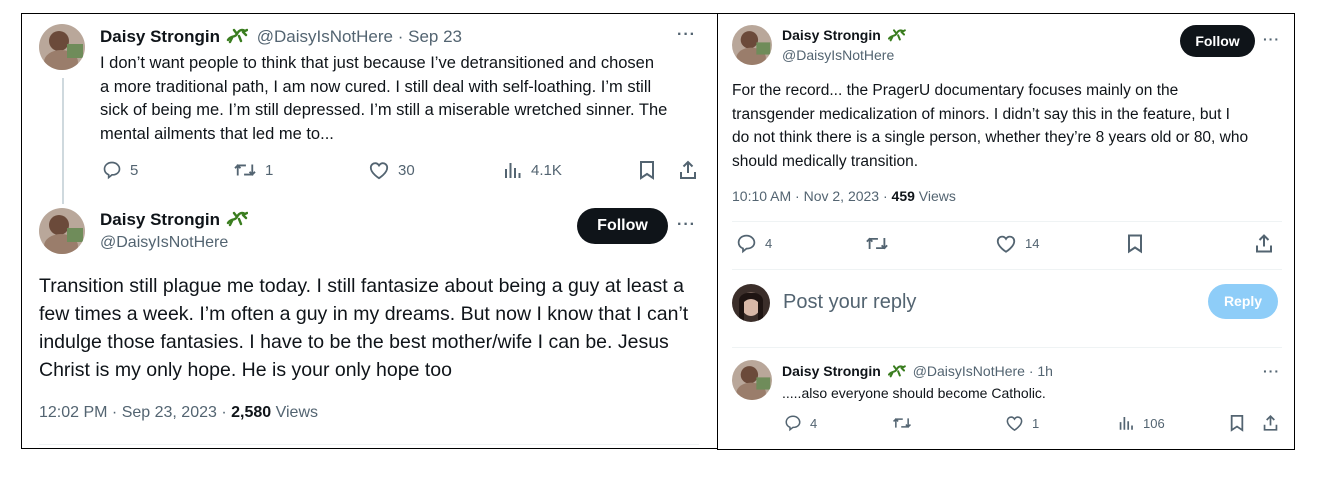  What do you see at coordinates (63, 141) in the screenshot?
I see `thread-connector-line` at bounding box center [63, 141].